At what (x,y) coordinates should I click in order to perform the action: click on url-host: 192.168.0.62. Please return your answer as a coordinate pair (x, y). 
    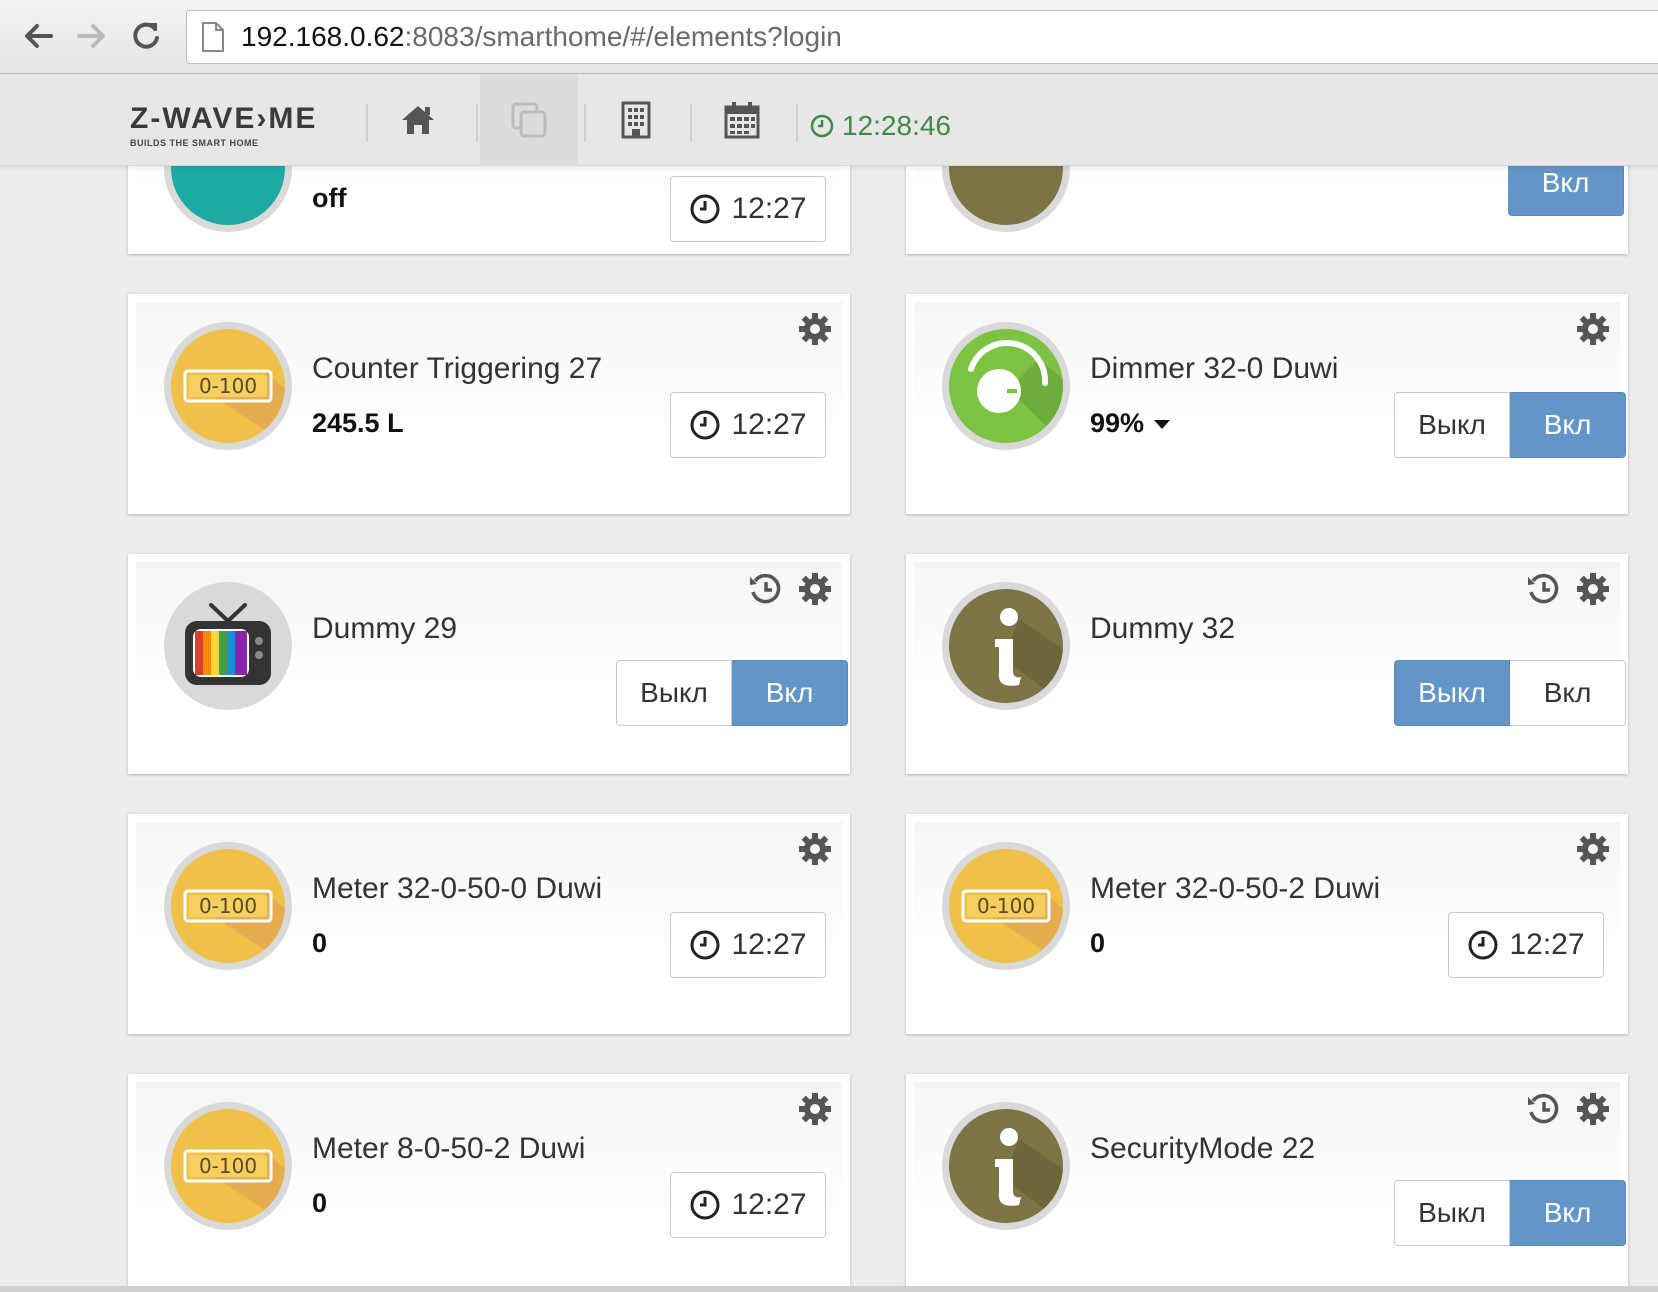
    Looking at the image, I should click on (323, 36).